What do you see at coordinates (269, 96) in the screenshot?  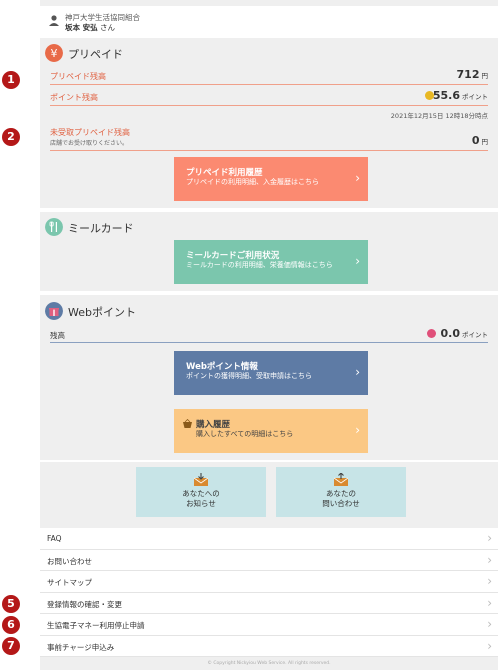 I see `points-balance-row: ポイント残高 55.6 ポイント` at bounding box center [269, 96].